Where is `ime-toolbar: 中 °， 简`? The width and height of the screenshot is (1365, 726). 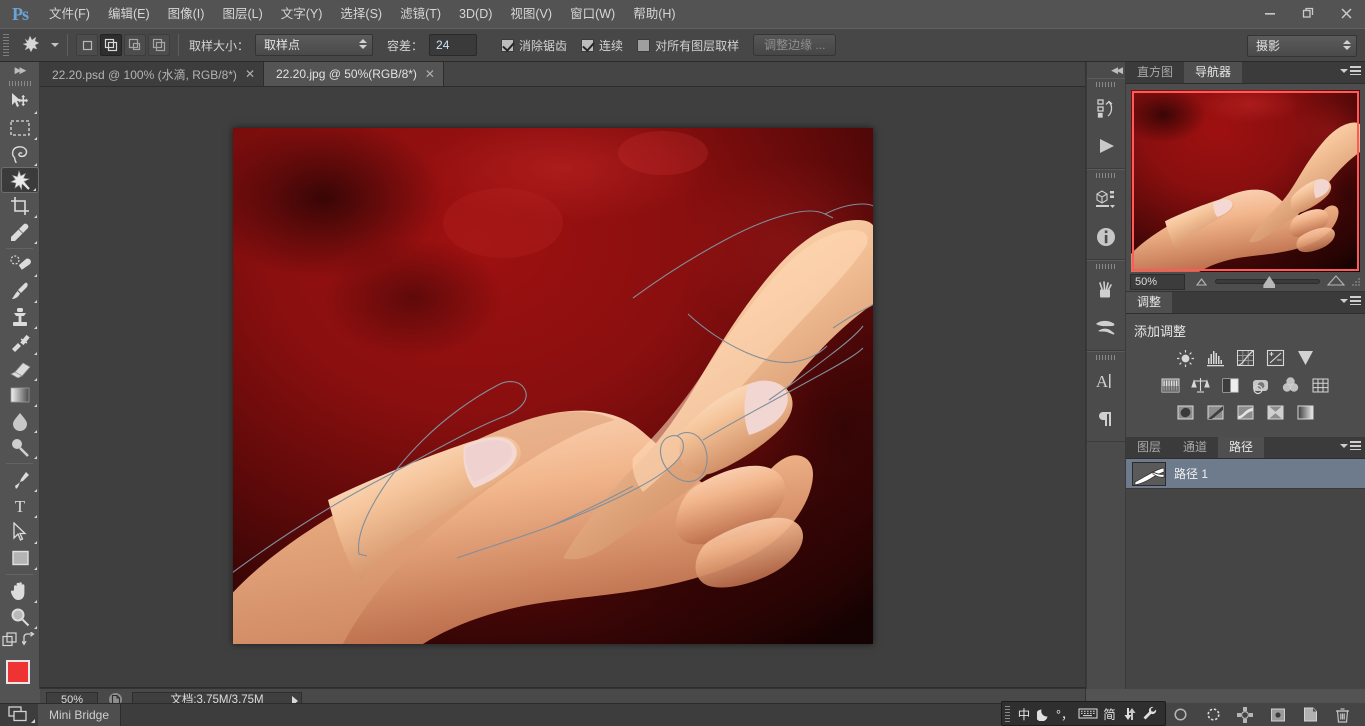
ime-toolbar: 中 °， 简 is located at coordinates (1083, 713).